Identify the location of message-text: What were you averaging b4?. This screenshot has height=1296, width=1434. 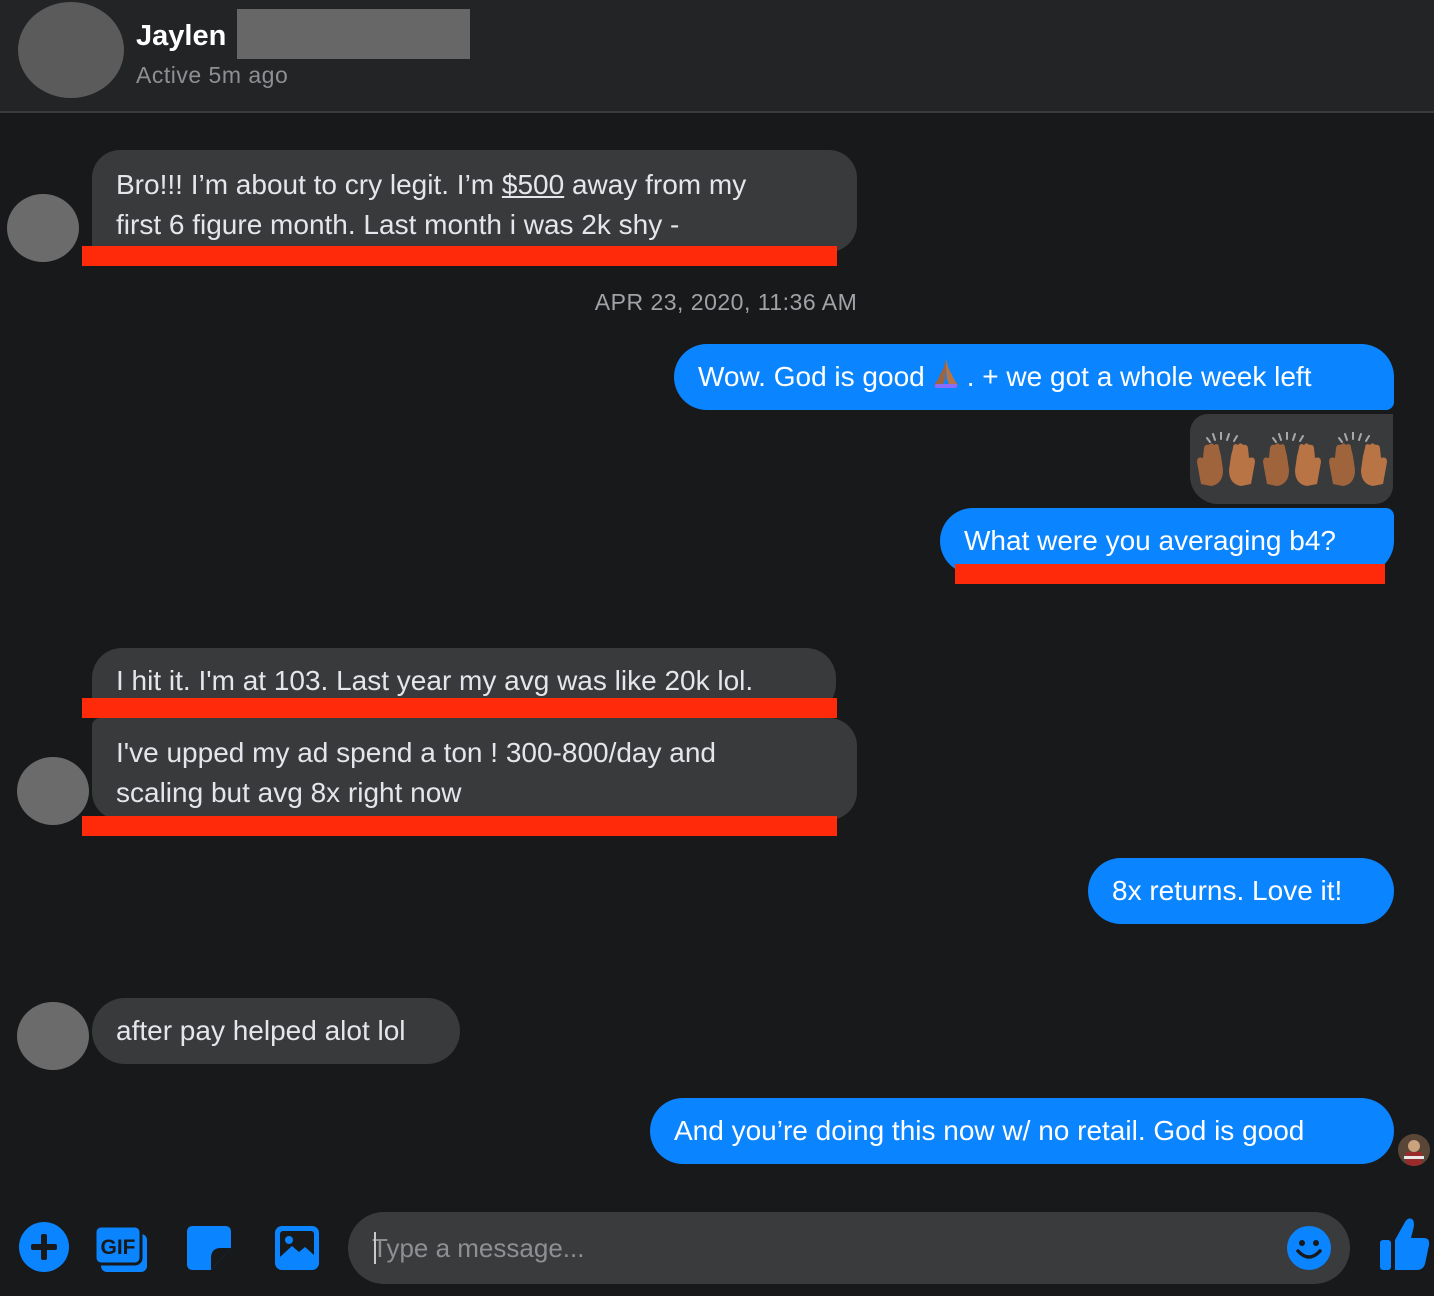
(1150, 540).